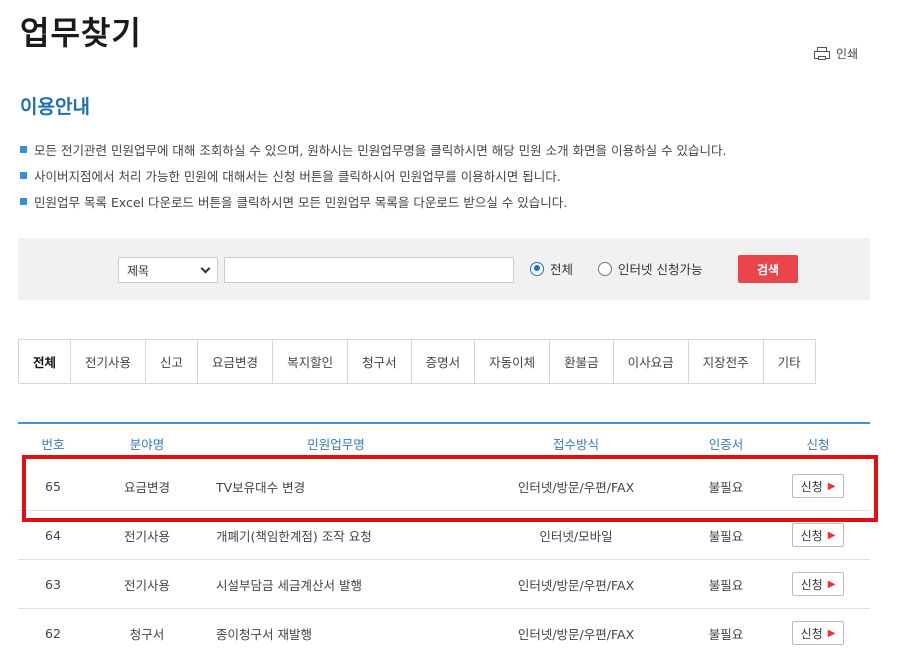 The image size is (899, 656). I want to click on print-label: 인쇄, so click(847, 54).